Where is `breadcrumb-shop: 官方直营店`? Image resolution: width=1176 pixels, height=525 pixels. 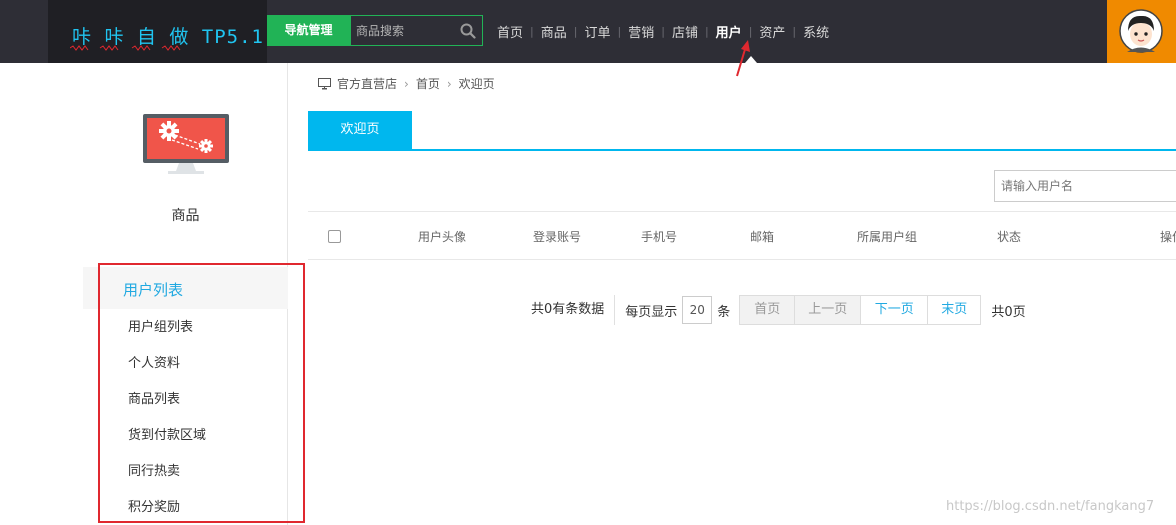 breadcrumb-shop: 官方直营店 is located at coordinates (367, 83).